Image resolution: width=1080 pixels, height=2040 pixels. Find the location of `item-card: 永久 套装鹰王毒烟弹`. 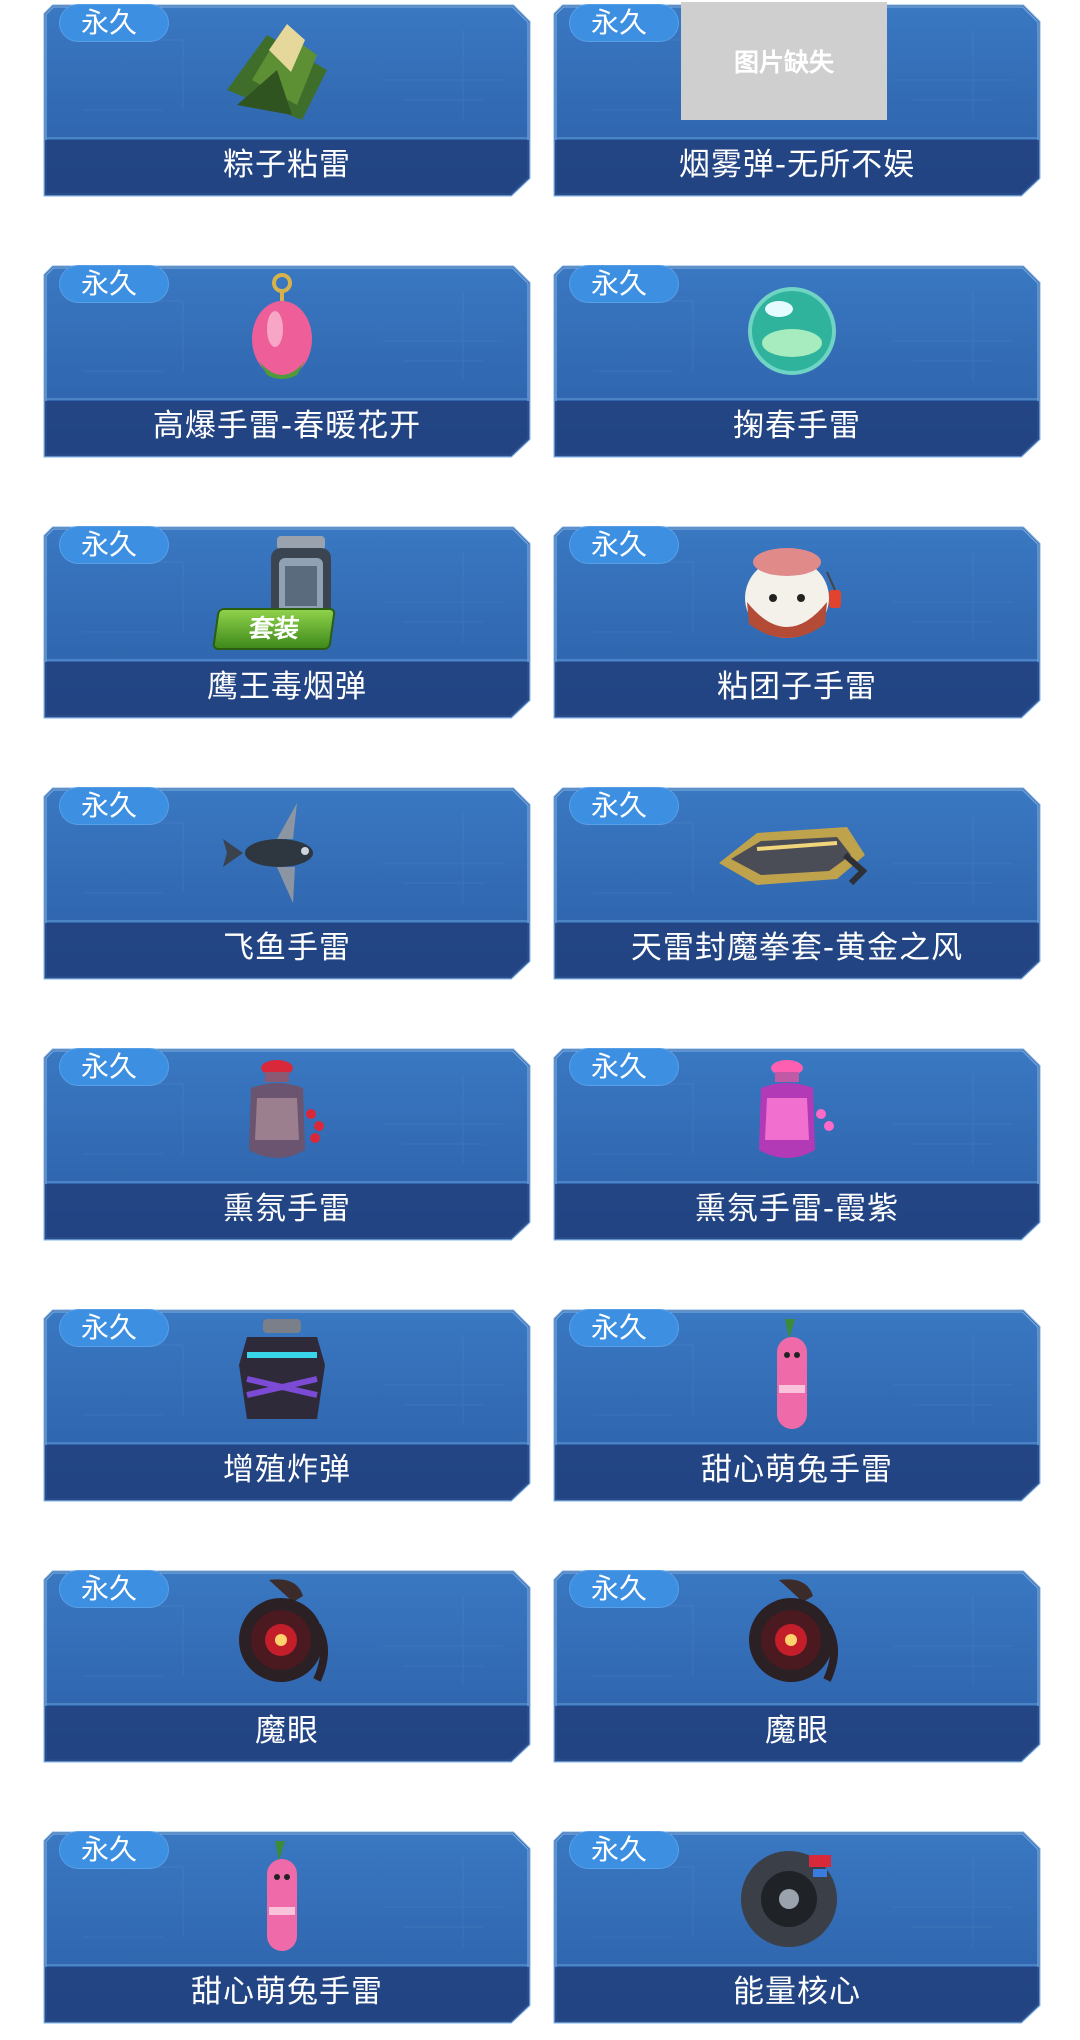

item-card: 永久 套装鹰王毒烟弹 is located at coordinates (287, 619).